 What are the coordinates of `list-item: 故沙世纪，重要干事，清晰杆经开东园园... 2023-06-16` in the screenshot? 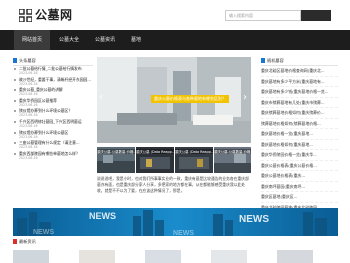 It's located at (53, 82).